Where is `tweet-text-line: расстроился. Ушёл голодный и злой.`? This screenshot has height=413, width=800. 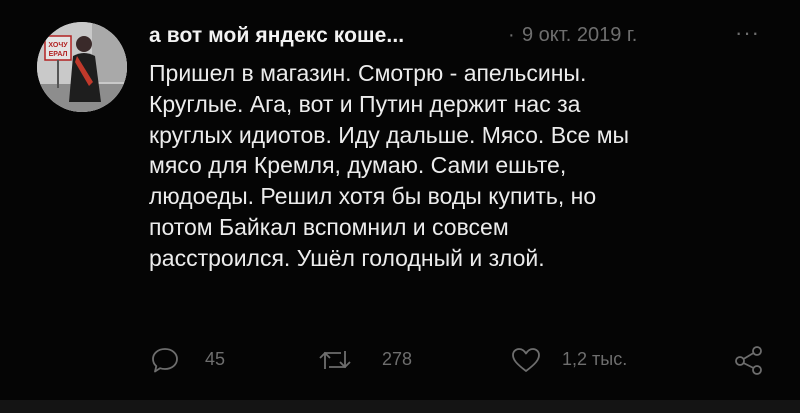
tweet-text-line: расстроился. Ушёл голодный и злой. is located at coordinates (347, 257).